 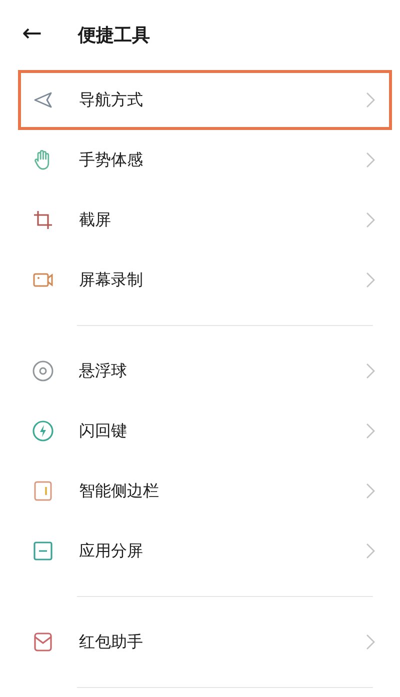 What do you see at coordinates (205, 491) in the screenshot?
I see `settings-row: 智能侧边栏` at bounding box center [205, 491].